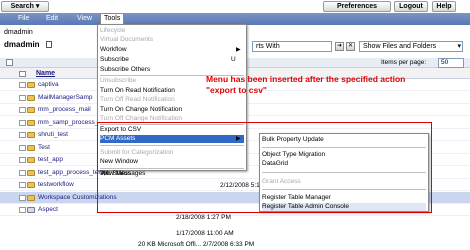  I want to click on user-name: dmadmin, so click(18, 32).